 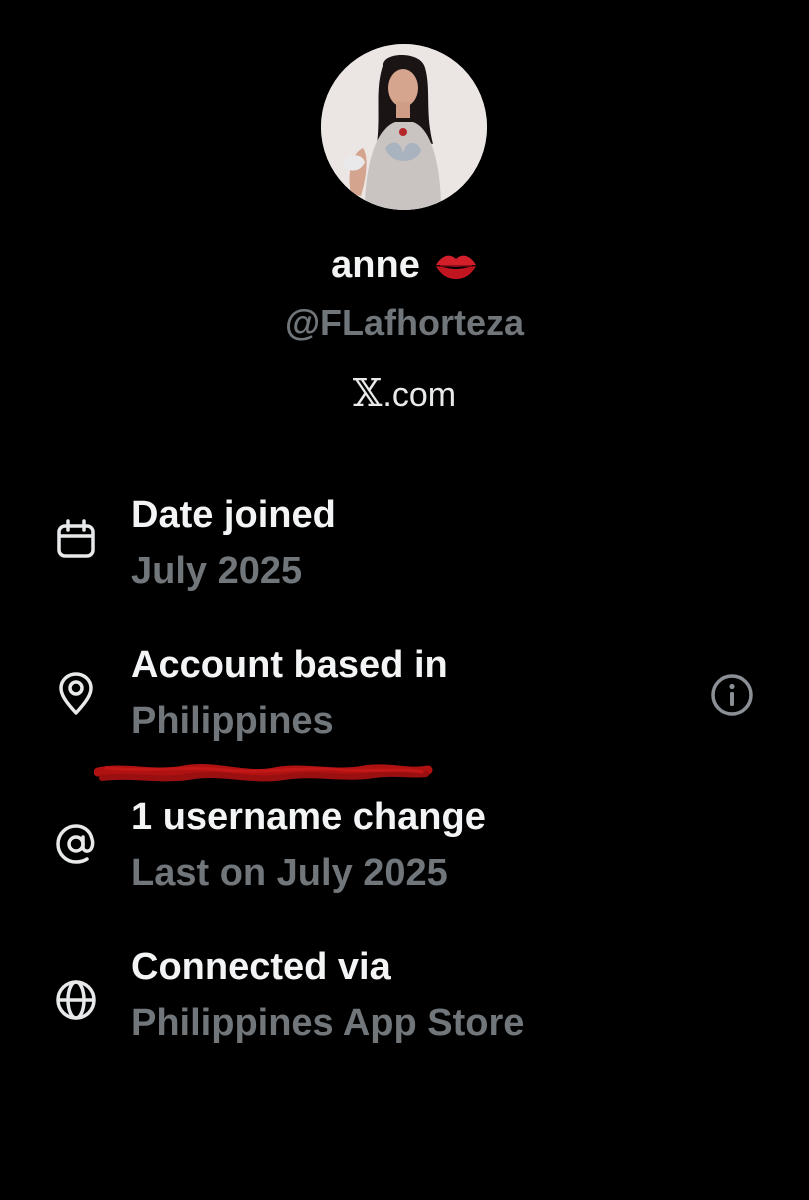 What do you see at coordinates (404, 849) in the screenshot?
I see `detail-row-username-change: 1 username change Last on July 2025` at bounding box center [404, 849].